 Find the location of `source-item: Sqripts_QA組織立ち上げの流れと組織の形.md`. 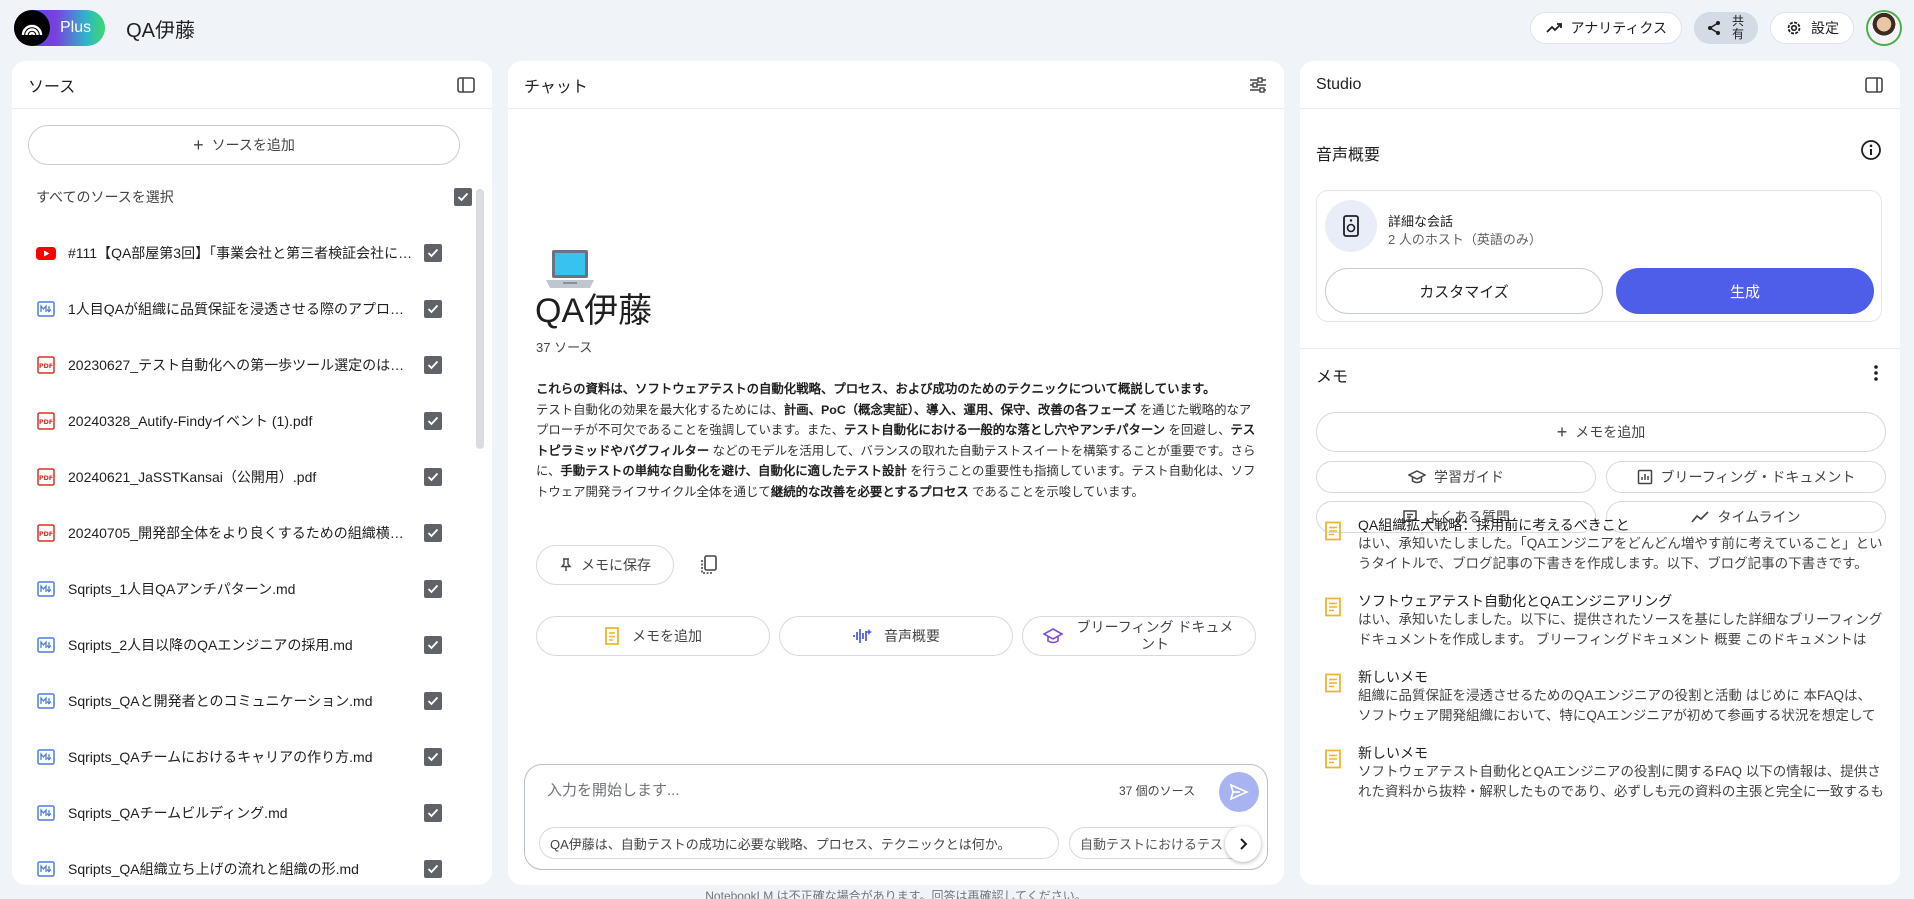

source-item: Sqripts_QA組織立ち上げの流れと組織の形.md is located at coordinates (252, 863).